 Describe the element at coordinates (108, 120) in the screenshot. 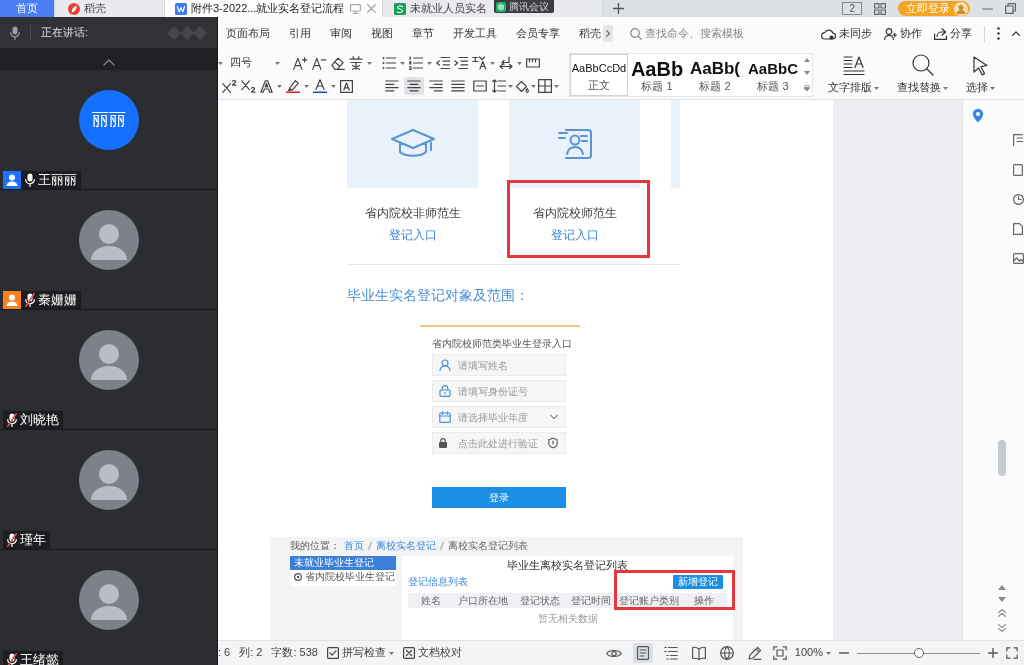

I see `initials-avatar: 丽丽` at that location.